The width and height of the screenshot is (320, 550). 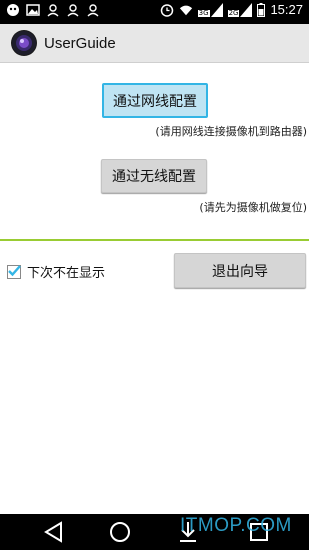 What do you see at coordinates (66, 273) in the screenshot?
I see `dont-show-again-label: 下次不在显示` at bounding box center [66, 273].